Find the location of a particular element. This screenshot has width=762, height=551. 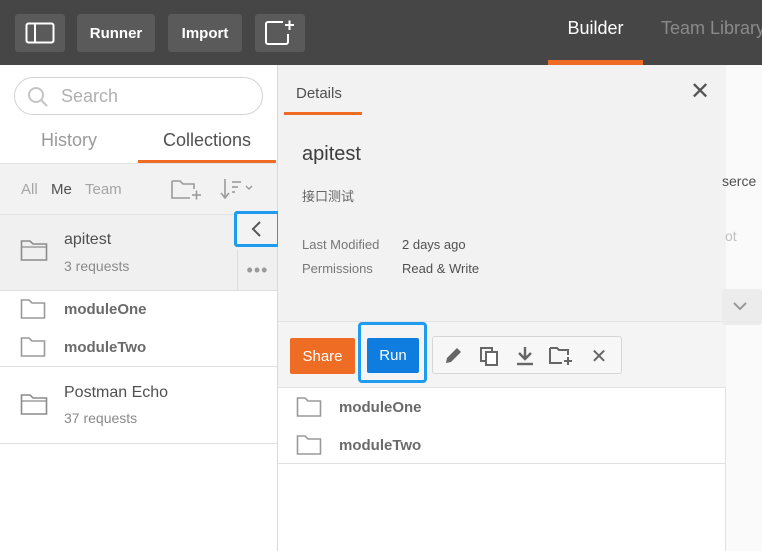

filter-team: Team is located at coordinates (103, 189).